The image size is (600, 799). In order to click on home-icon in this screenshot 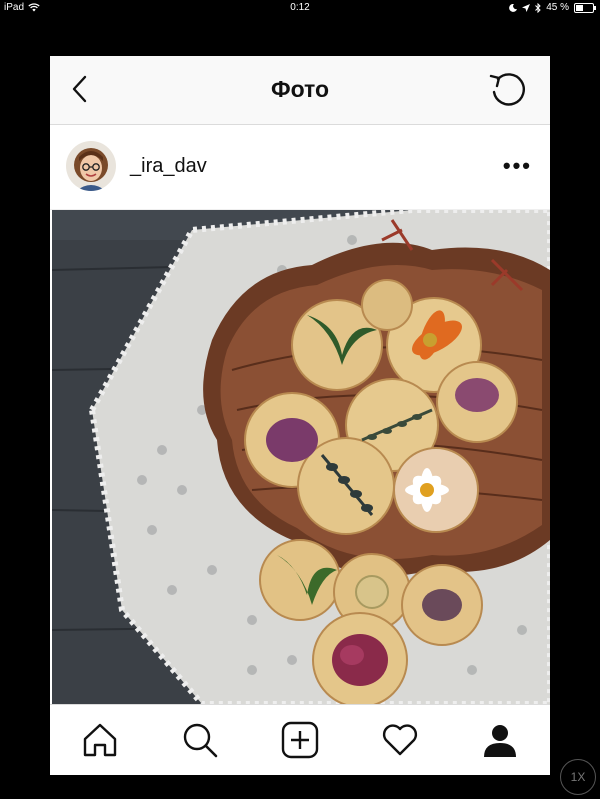, I will do `click(100, 740)`.